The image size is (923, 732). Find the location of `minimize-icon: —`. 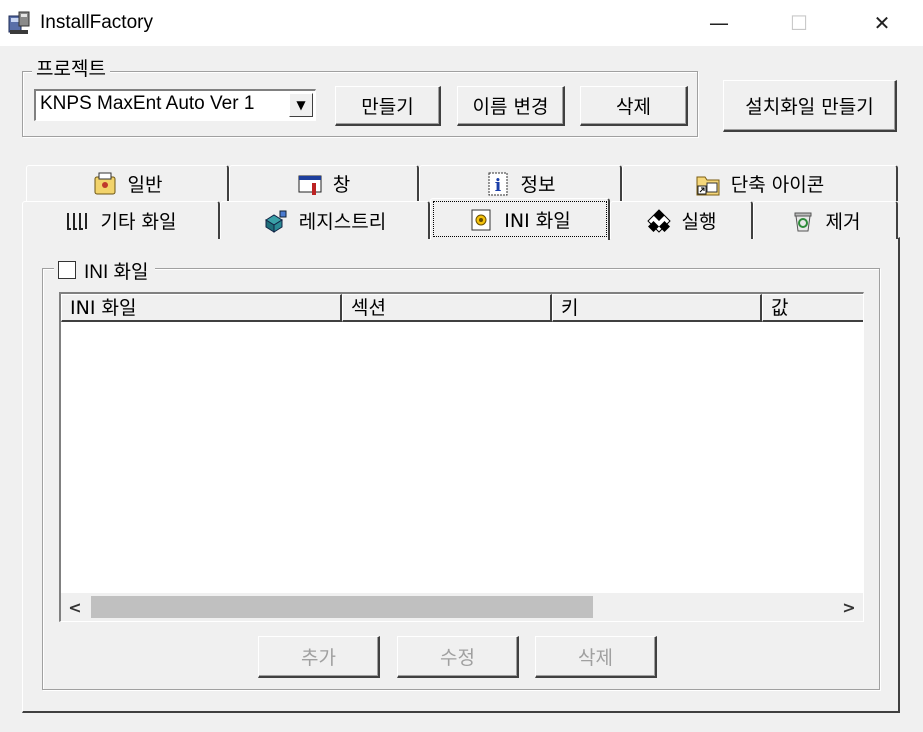

minimize-icon: — is located at coordinates (719, 23).